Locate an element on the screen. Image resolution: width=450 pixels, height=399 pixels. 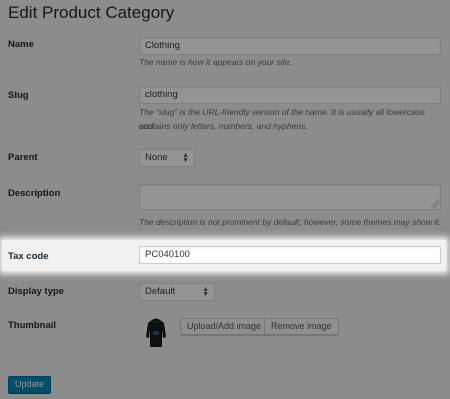
description-textarea is located at coordinates (290, 197).